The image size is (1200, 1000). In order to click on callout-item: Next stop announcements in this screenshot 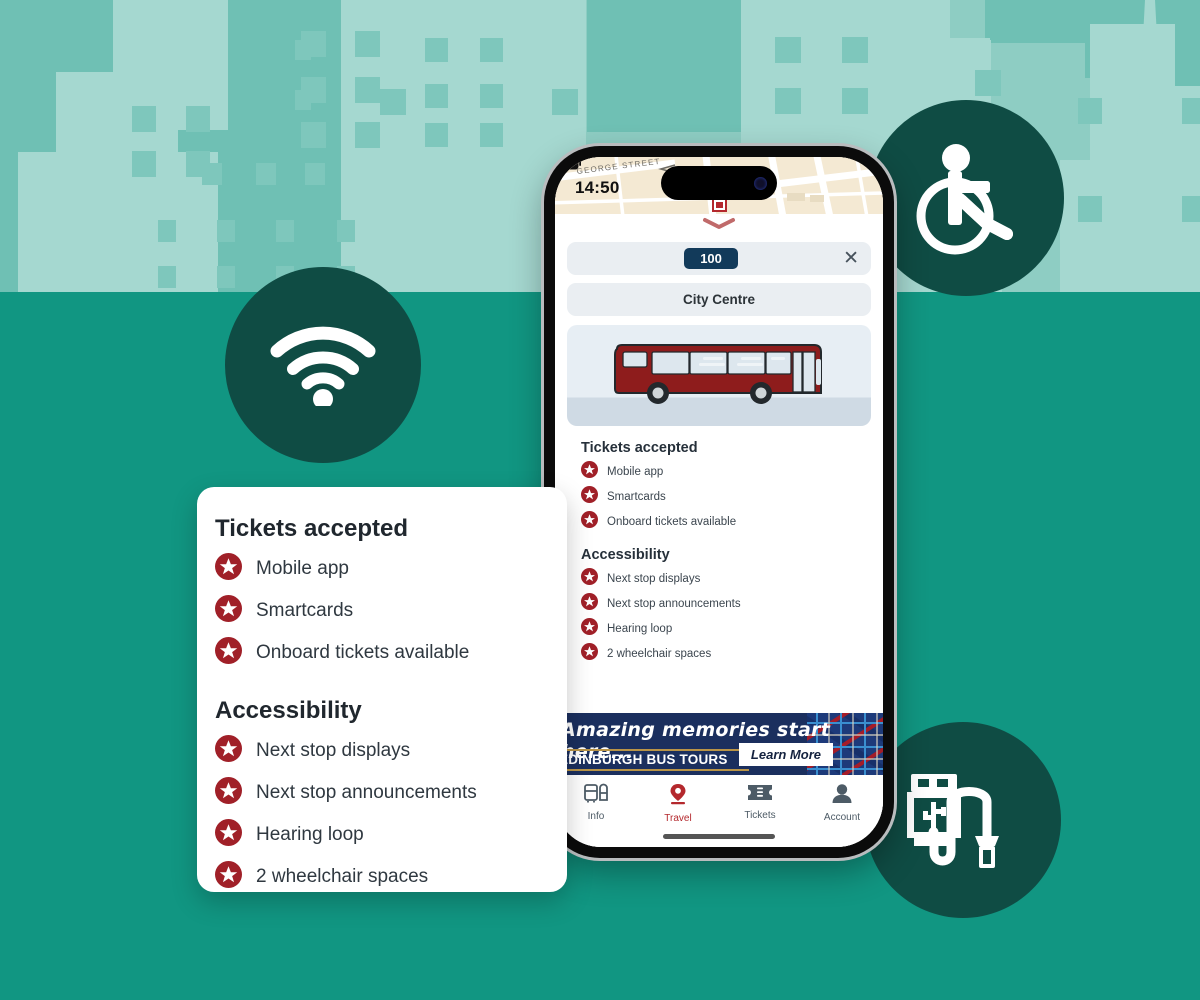, I will do `click(391, 793)`.